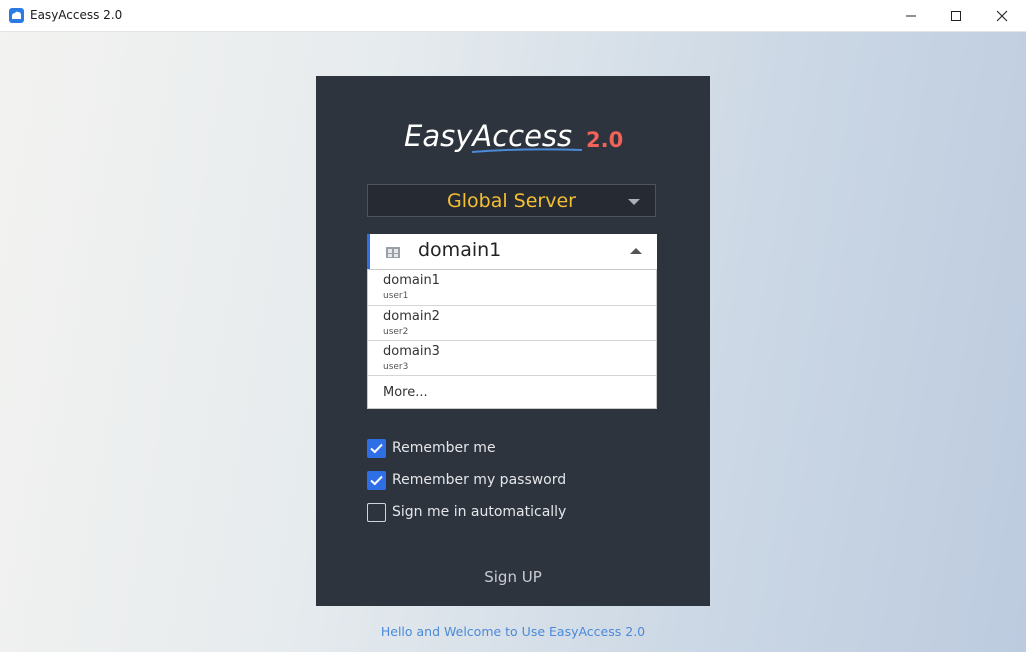 Image resolution: width=1026 pixels, height=652 pixels. What do you see at coordinates (634, 202) in the screenshot?
I see `chevron-down-icon` at bounding box center [634, 202].